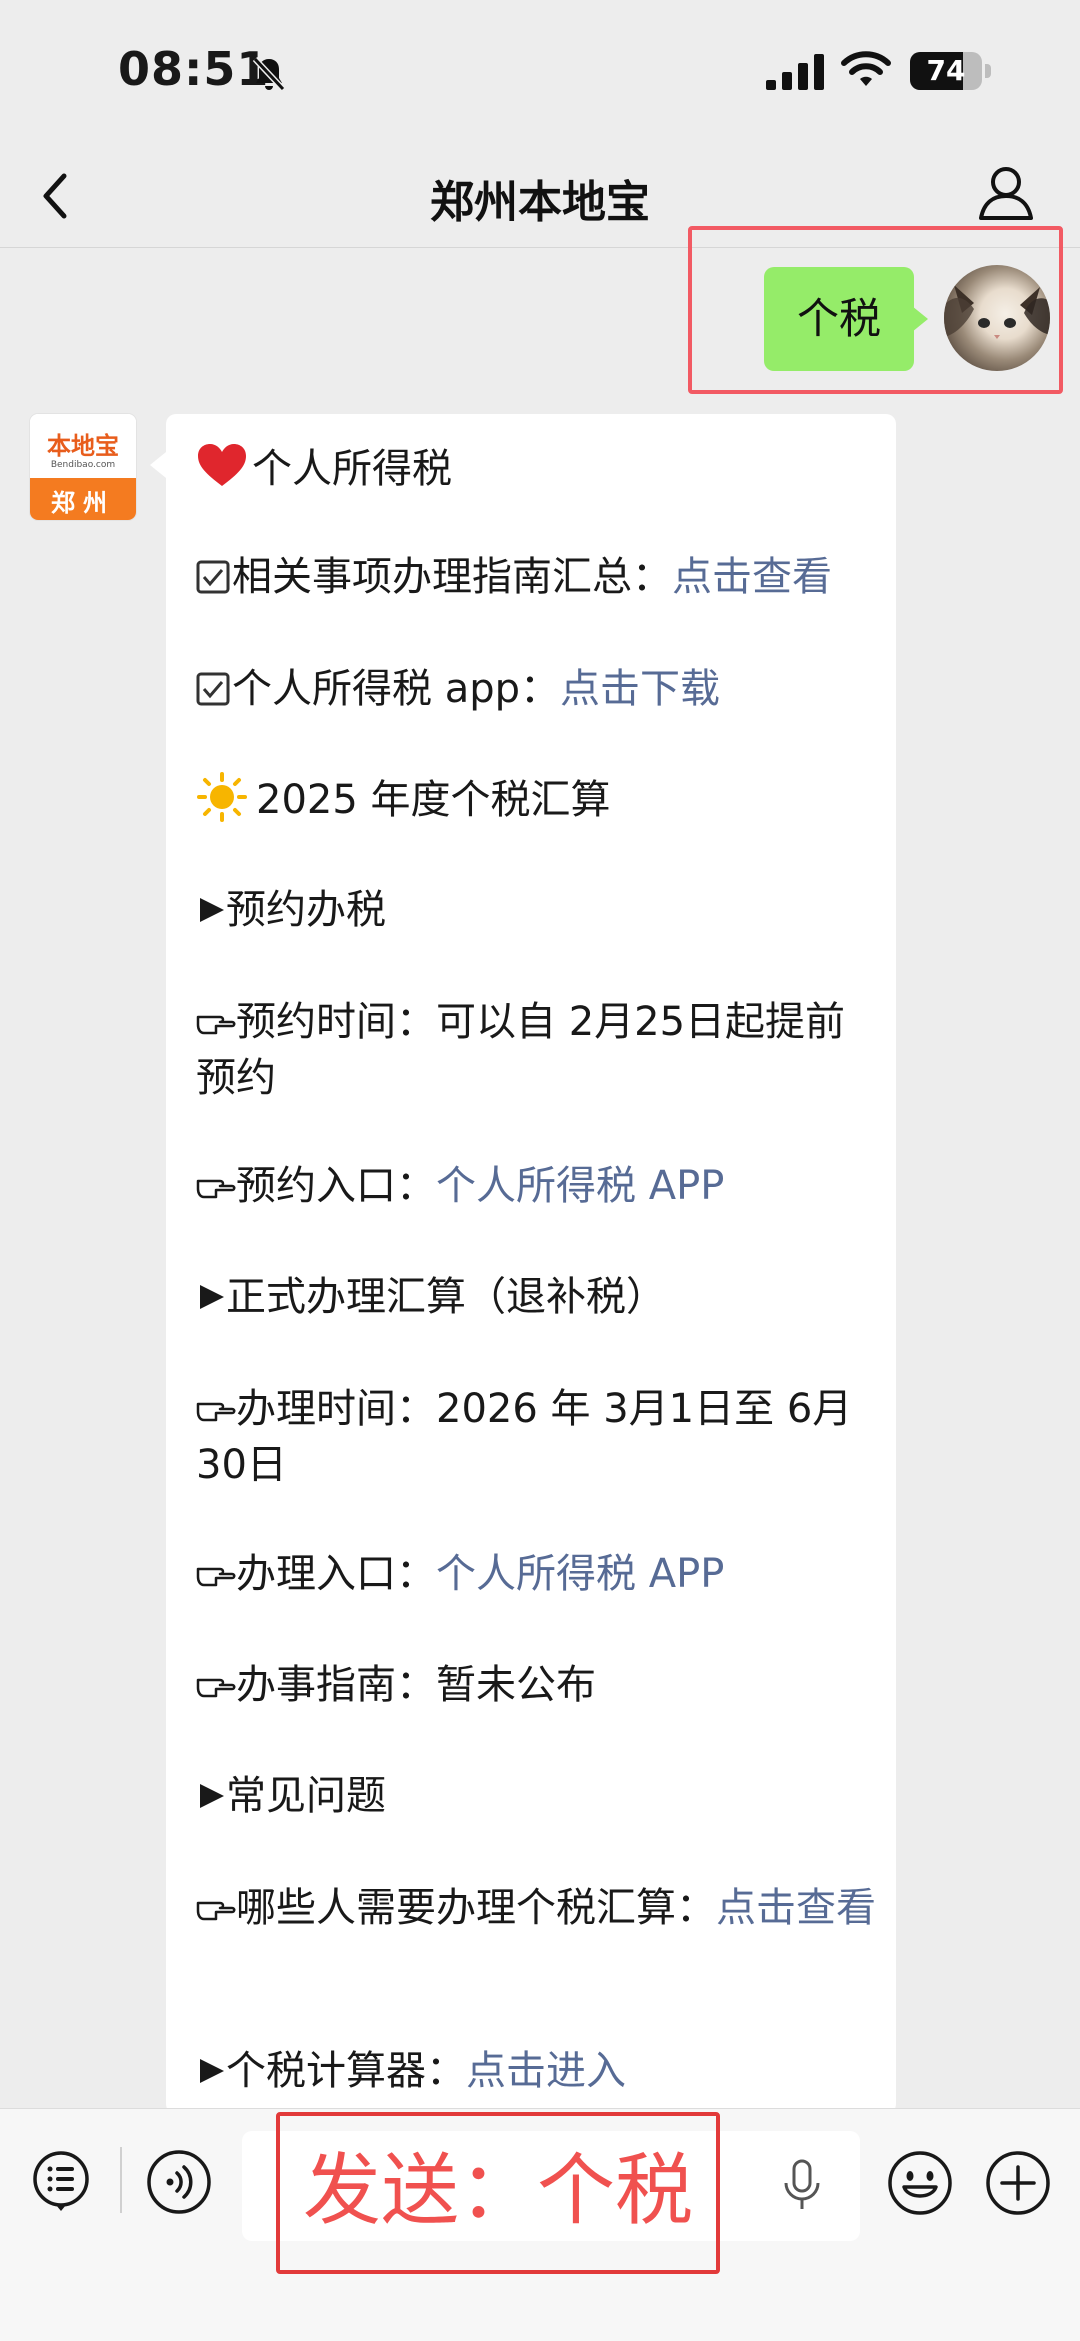 Image resolution: width=1080 pixels, height=2341 pixels. I want to click on year-heading-line: 2025 年度个税汇算, so click(536, 799).